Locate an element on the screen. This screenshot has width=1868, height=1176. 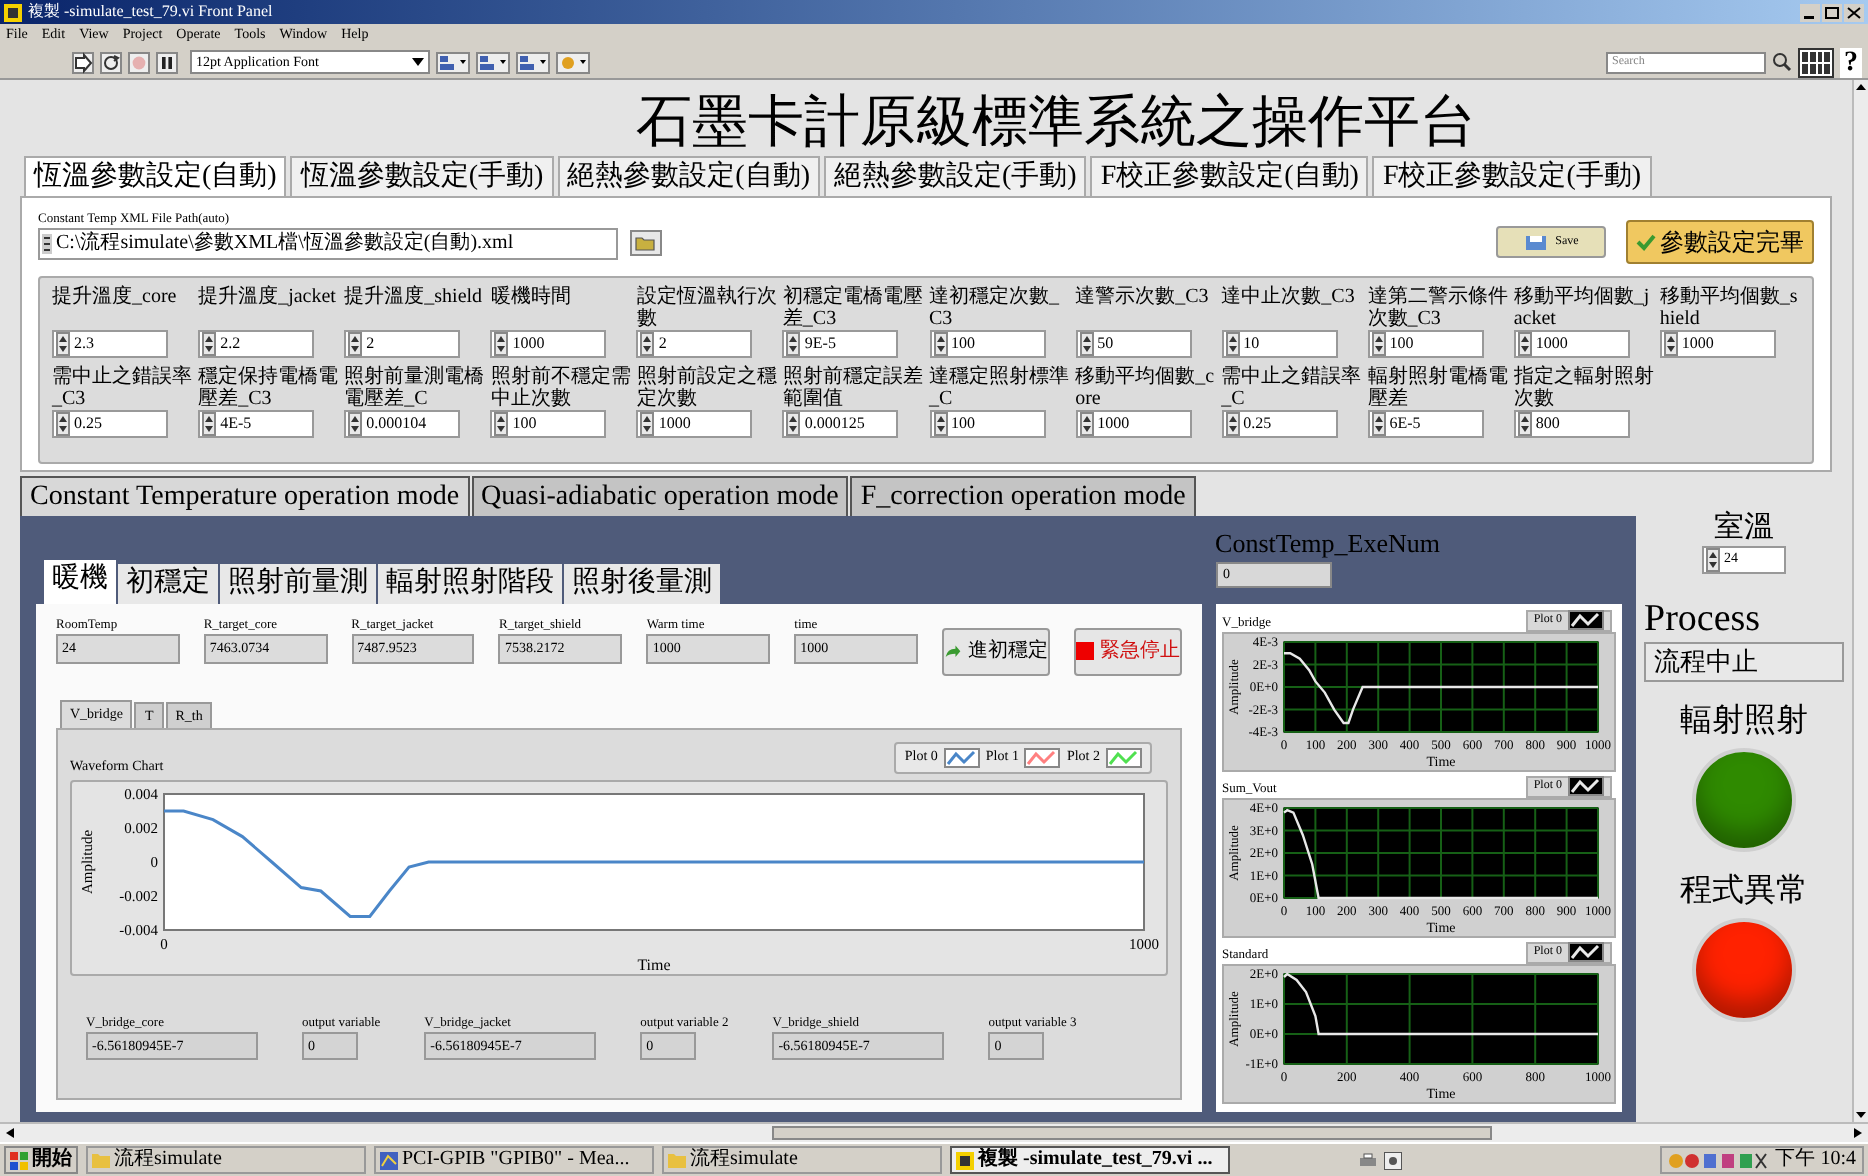
printer-icon is located at coordinates (1368, 1160).